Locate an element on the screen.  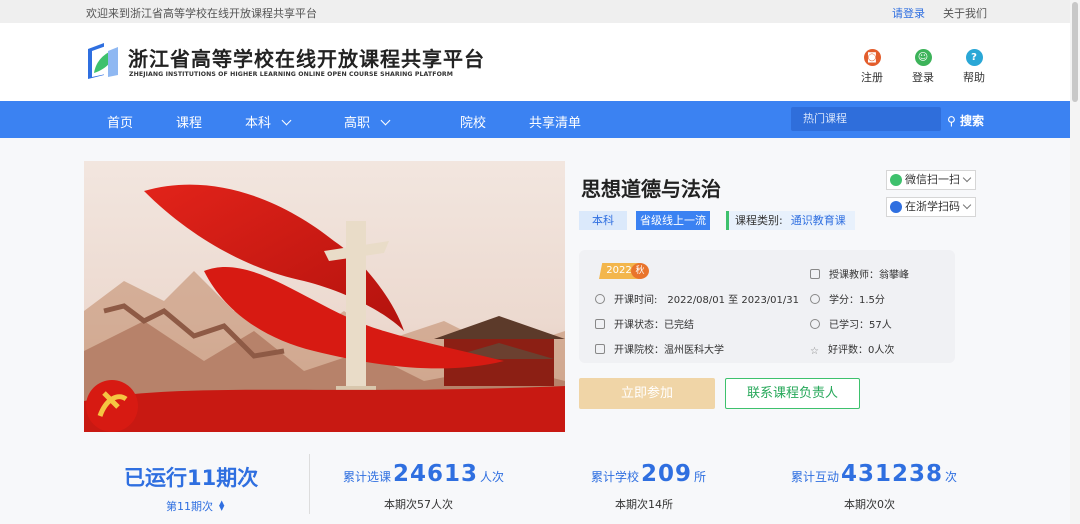
period-selector: 第11期次 ▲ ▼ is located at coordinates (195, 506).